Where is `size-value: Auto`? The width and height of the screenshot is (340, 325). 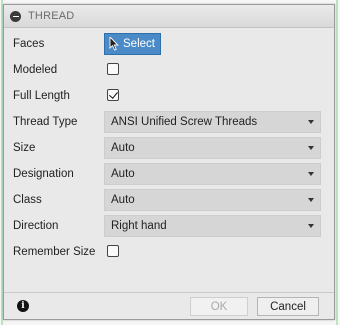
size-value: Auto is located at coordinates (123, 148).